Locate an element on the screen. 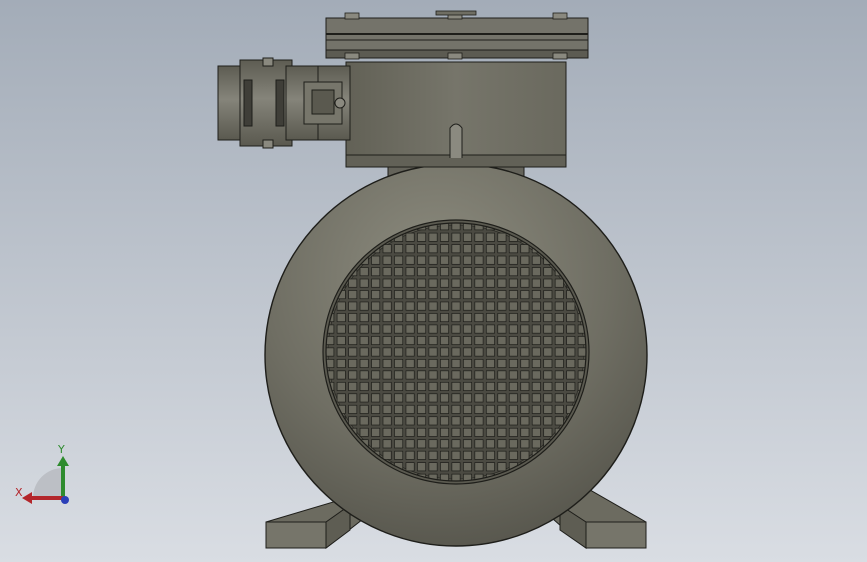 The height and width of the screenshot is (562, 867). triad-x-arrow is located at coordinates (27, 498).